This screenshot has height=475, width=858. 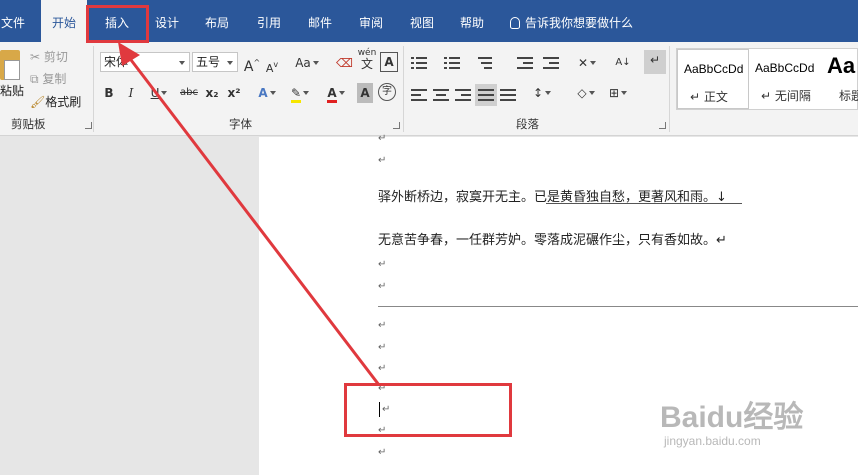 What do you see at coordinates (655, 62) in the screenshot?
I see `show-marks-icon: ↵` at bounding box center [655, 62].